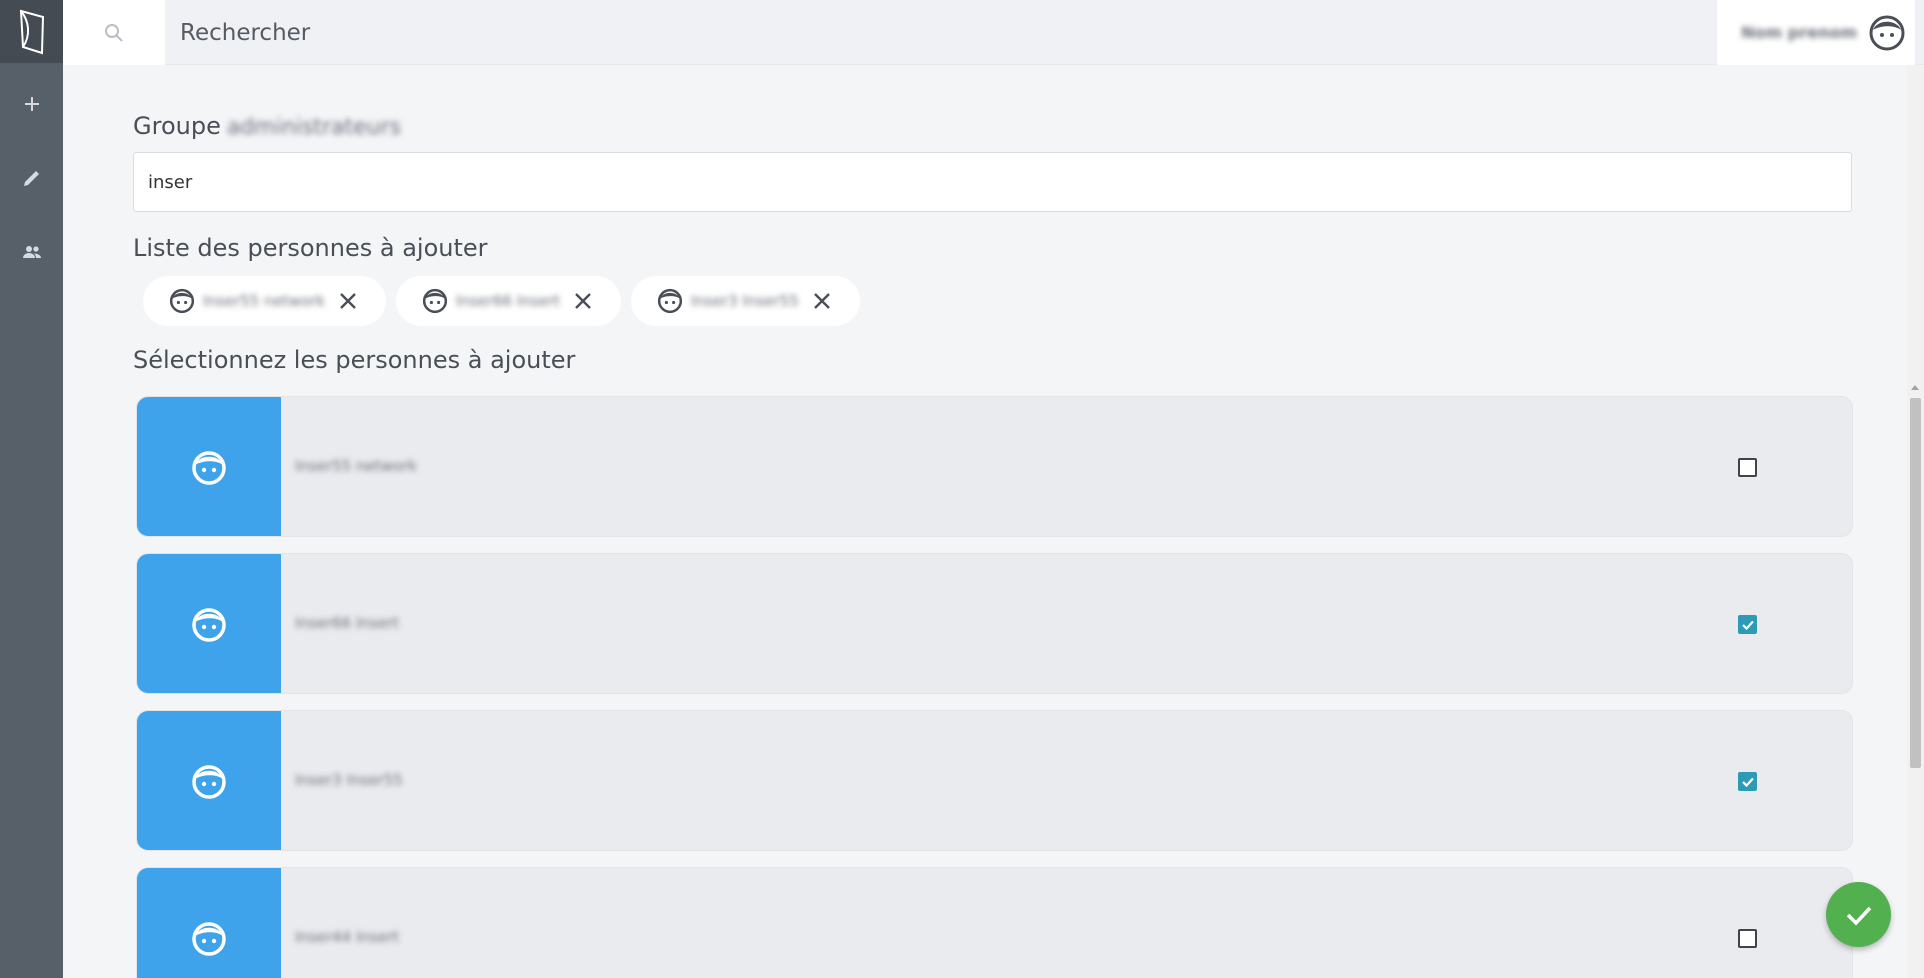 This screenshot has height=978, width=1924. What do you see at coordinates (314, 127) in the screenshot?
I see `group-name: administrateurs` at bounding box center [314, 127].